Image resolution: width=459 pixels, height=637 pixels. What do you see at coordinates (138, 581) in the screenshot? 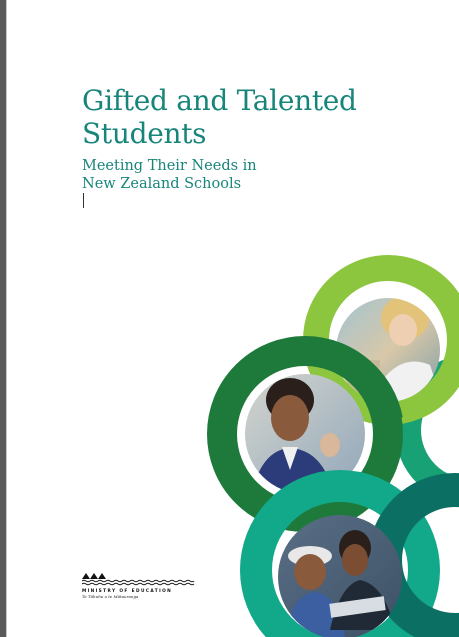
I see `wave-line` at bounding box center [138, 581].